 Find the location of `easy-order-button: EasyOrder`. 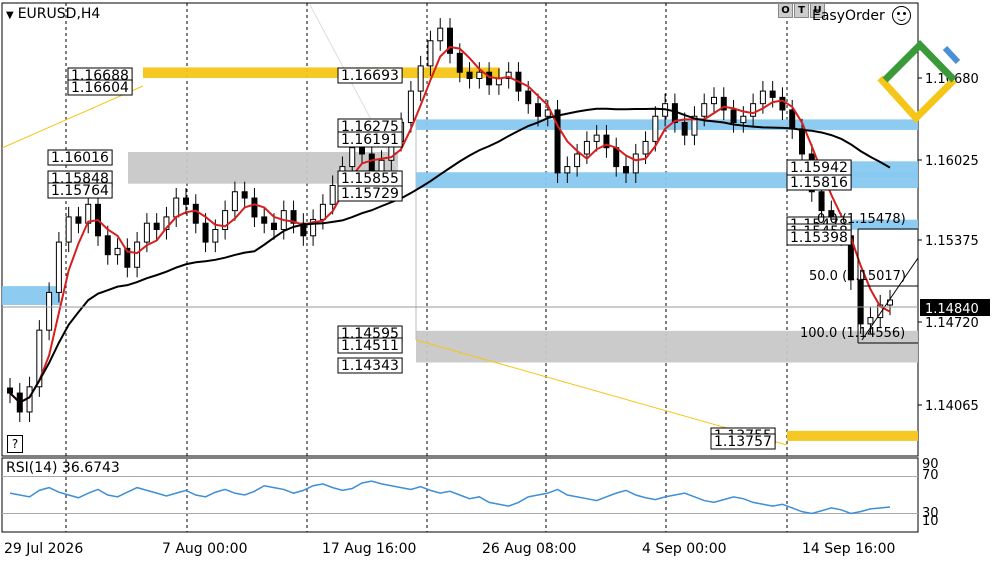

easy-order-button: EasyOrder is located at coordinates (848, 16).